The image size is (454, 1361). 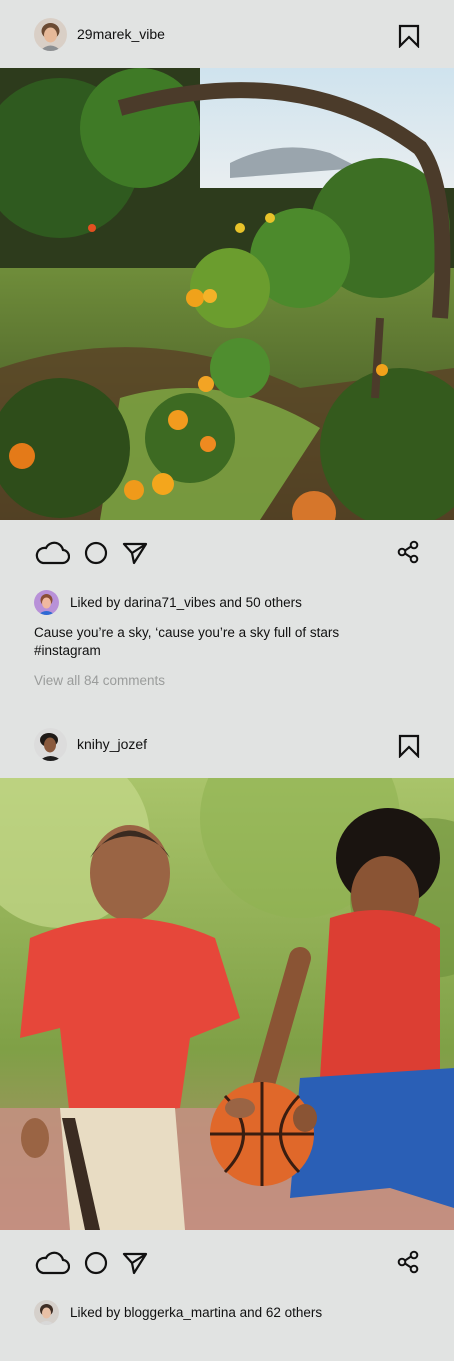 I want to click on view-comments-link: View all 84 comments, so click(x=227, y=674).